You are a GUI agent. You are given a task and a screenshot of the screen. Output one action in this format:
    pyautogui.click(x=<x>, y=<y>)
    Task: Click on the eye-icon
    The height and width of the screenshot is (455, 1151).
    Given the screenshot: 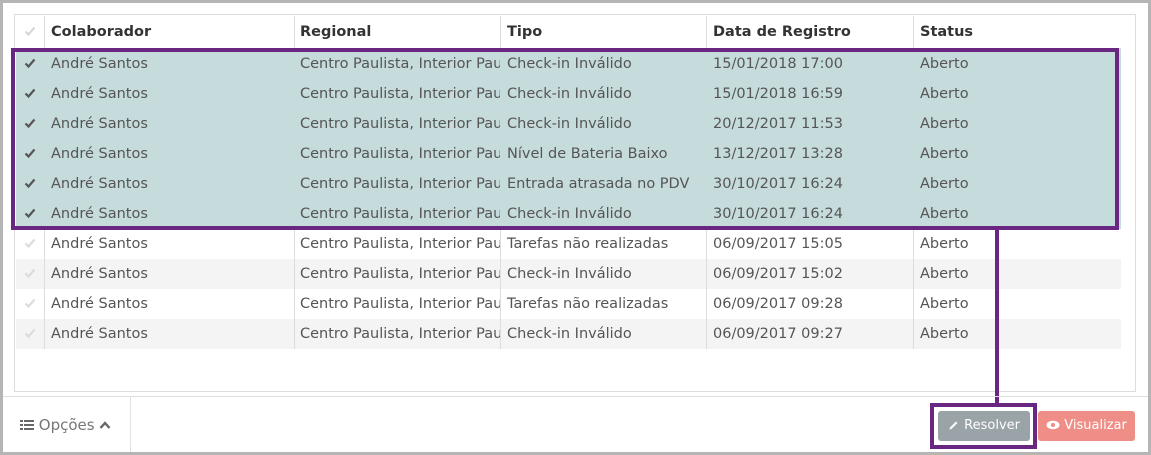 What is the action you would take?
    pyautogui.click(x=1053, y=424)
    